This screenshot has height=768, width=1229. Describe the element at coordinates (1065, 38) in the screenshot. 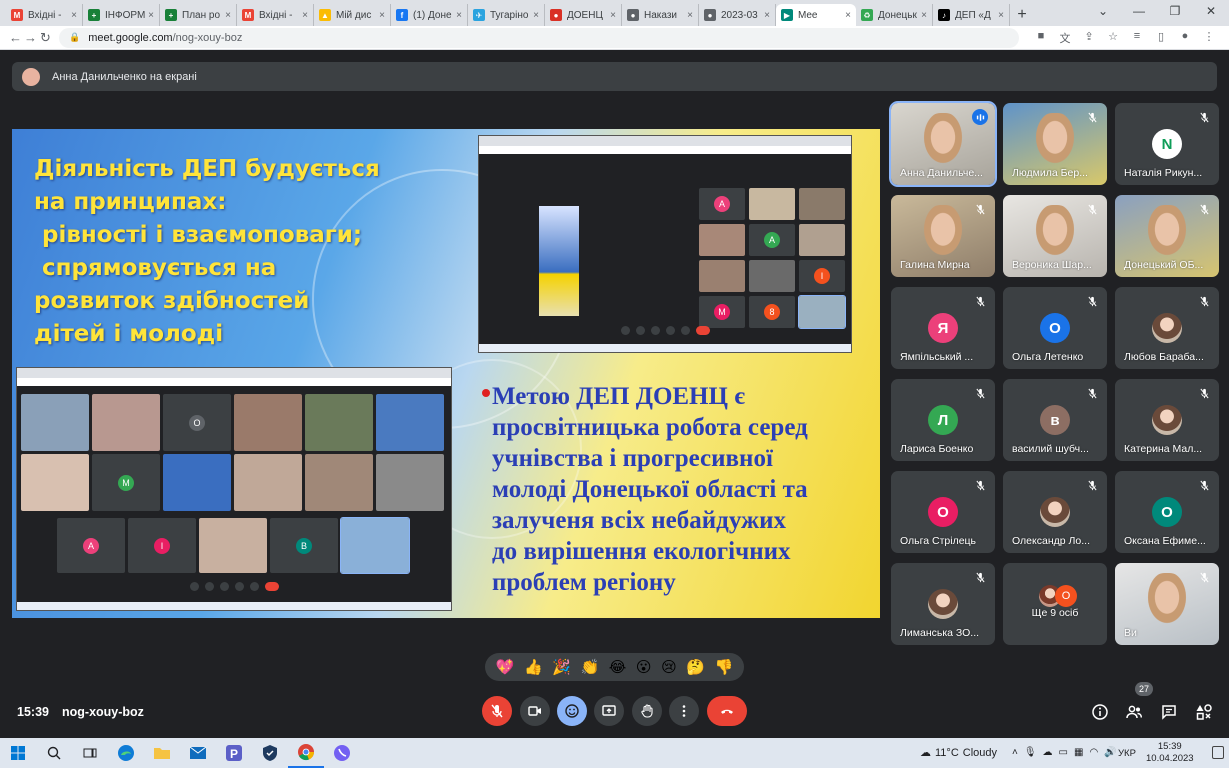

I see `translate-icon: 文` at that location.